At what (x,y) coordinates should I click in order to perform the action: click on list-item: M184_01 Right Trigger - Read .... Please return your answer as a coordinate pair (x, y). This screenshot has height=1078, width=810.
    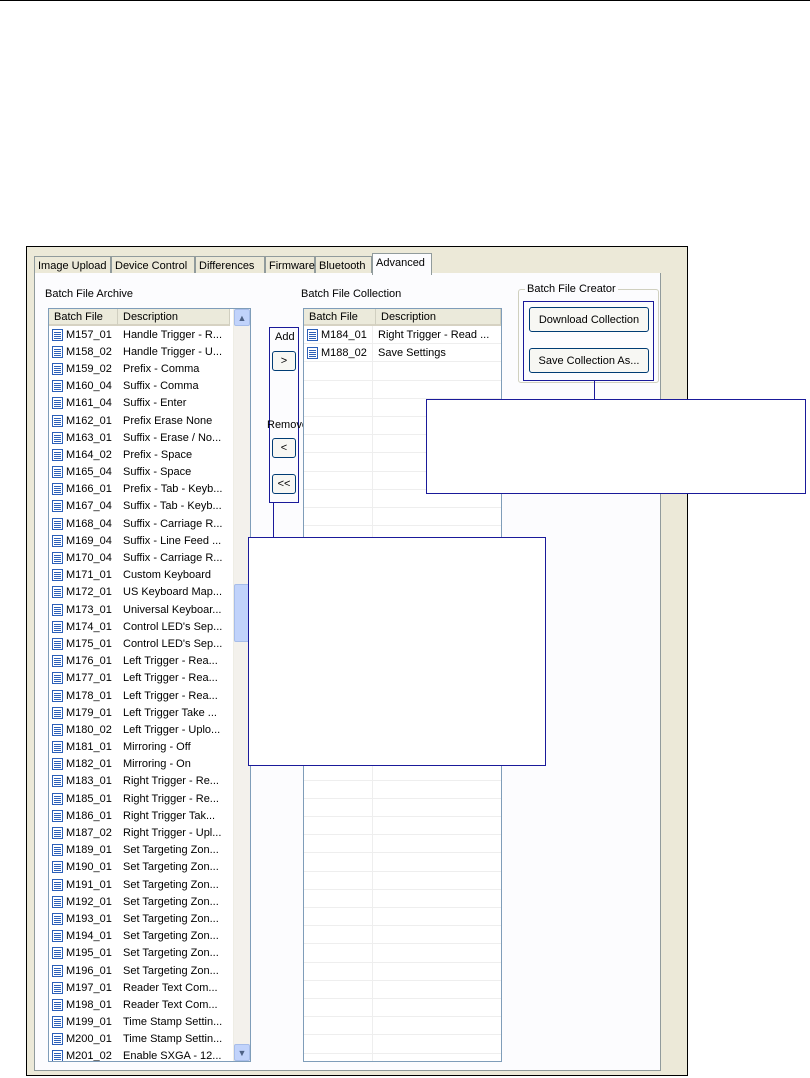
    Looking at the image, I should click on (402, 335).